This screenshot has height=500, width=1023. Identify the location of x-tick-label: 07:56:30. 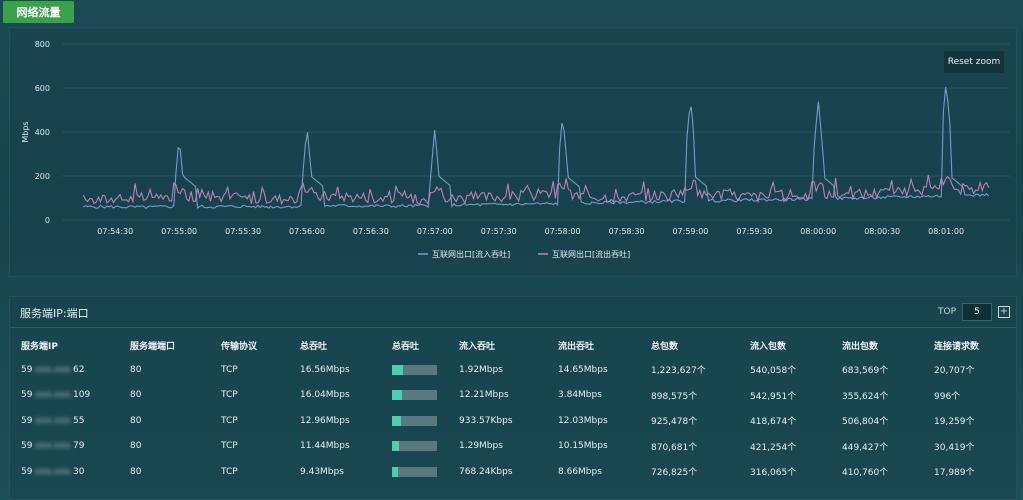
(371, 231).